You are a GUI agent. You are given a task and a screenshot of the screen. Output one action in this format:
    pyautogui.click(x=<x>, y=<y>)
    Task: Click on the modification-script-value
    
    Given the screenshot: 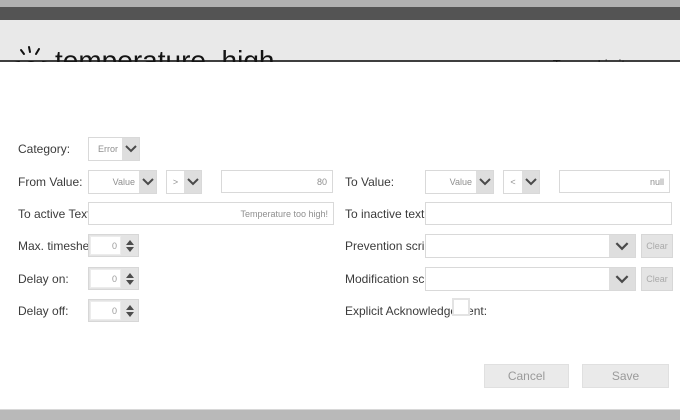 What is the action you would take?
    pyautogui.click(x=517, y=279)
    